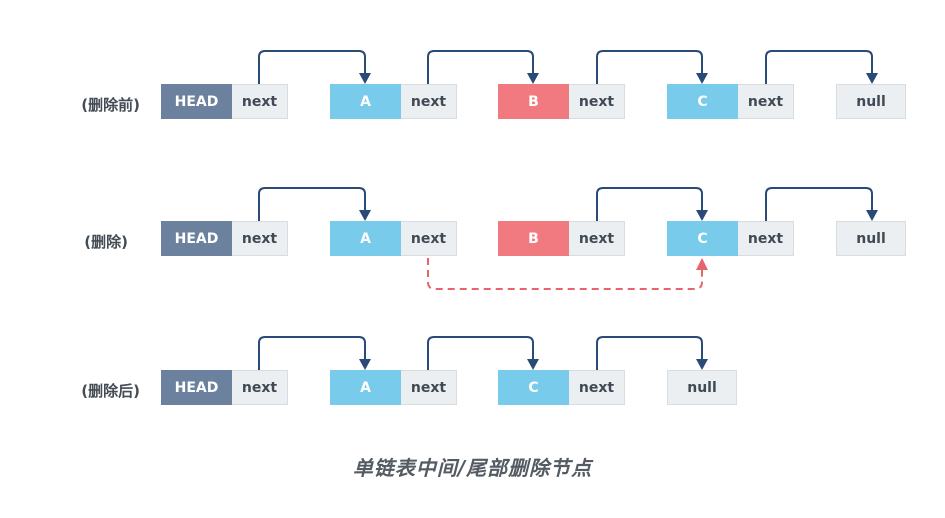  What do you see at coordinates (565, 274) in the screenshot?
I see `new-link-a-to-c` at bounding box center [565, 274].